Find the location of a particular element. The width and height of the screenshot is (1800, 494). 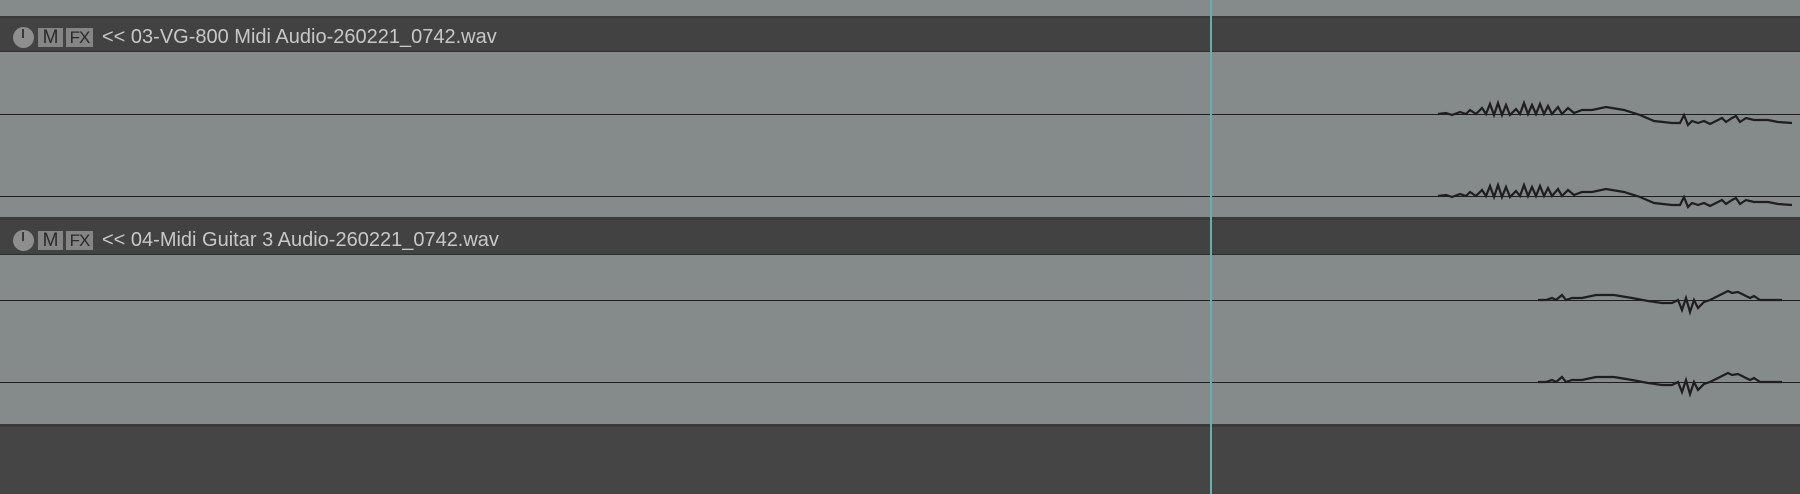

previous-item-tail is located at coordinates (900, 9).